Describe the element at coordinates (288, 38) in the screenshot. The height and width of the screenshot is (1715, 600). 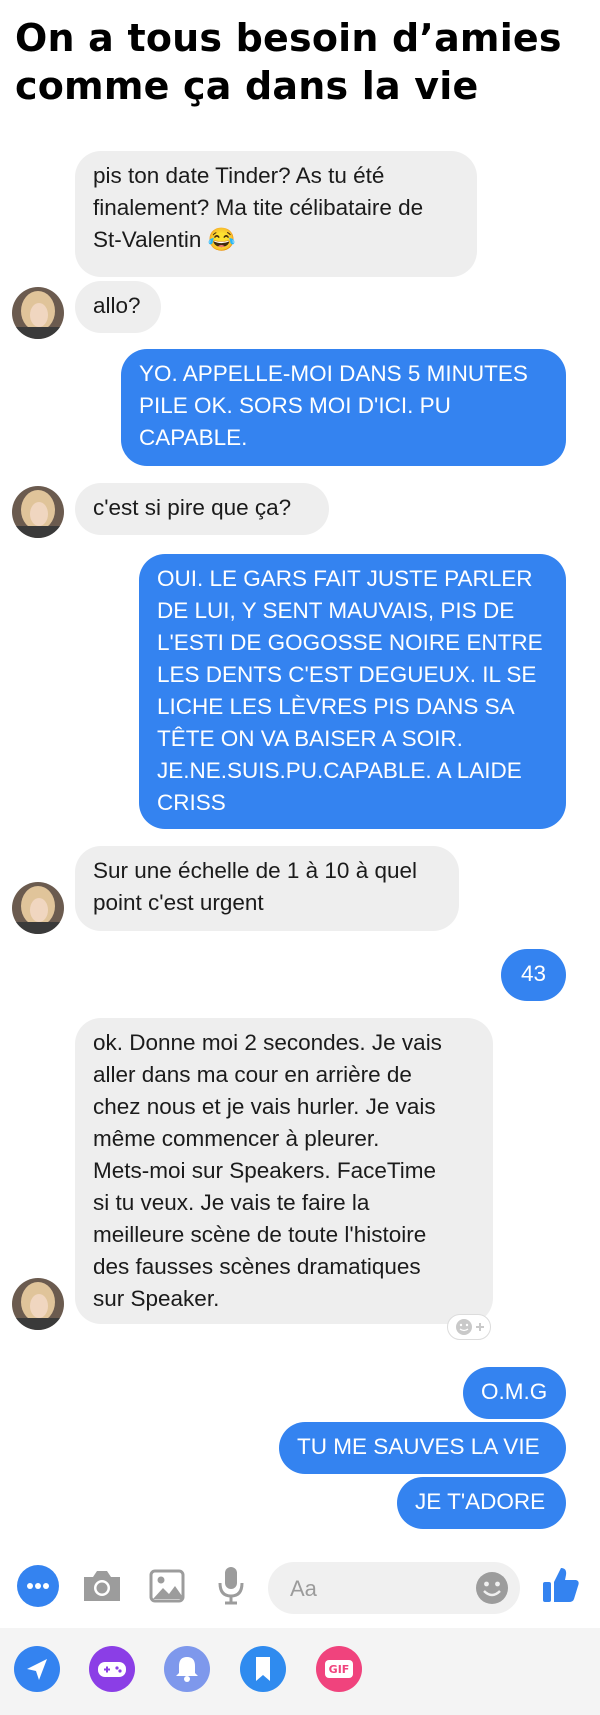
I see `meme-title-line-1: On a tous besoin d’amies` at that location.